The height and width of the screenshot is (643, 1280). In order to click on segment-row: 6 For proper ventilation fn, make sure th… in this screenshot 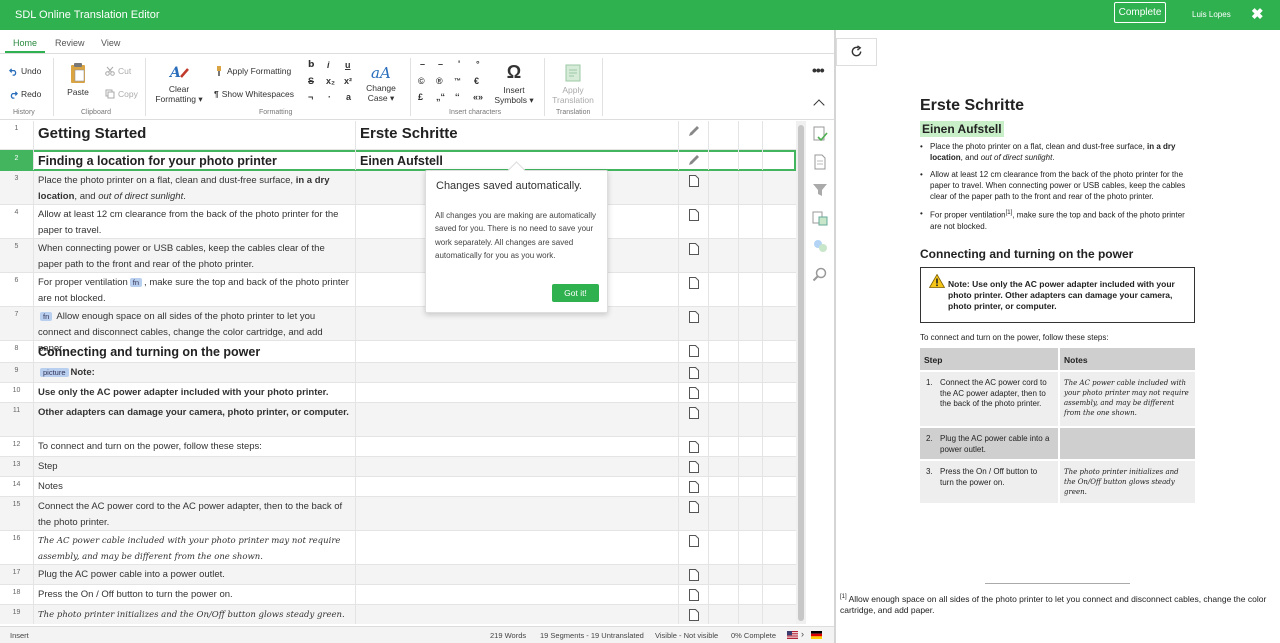, I will do `click(398, 290)`.